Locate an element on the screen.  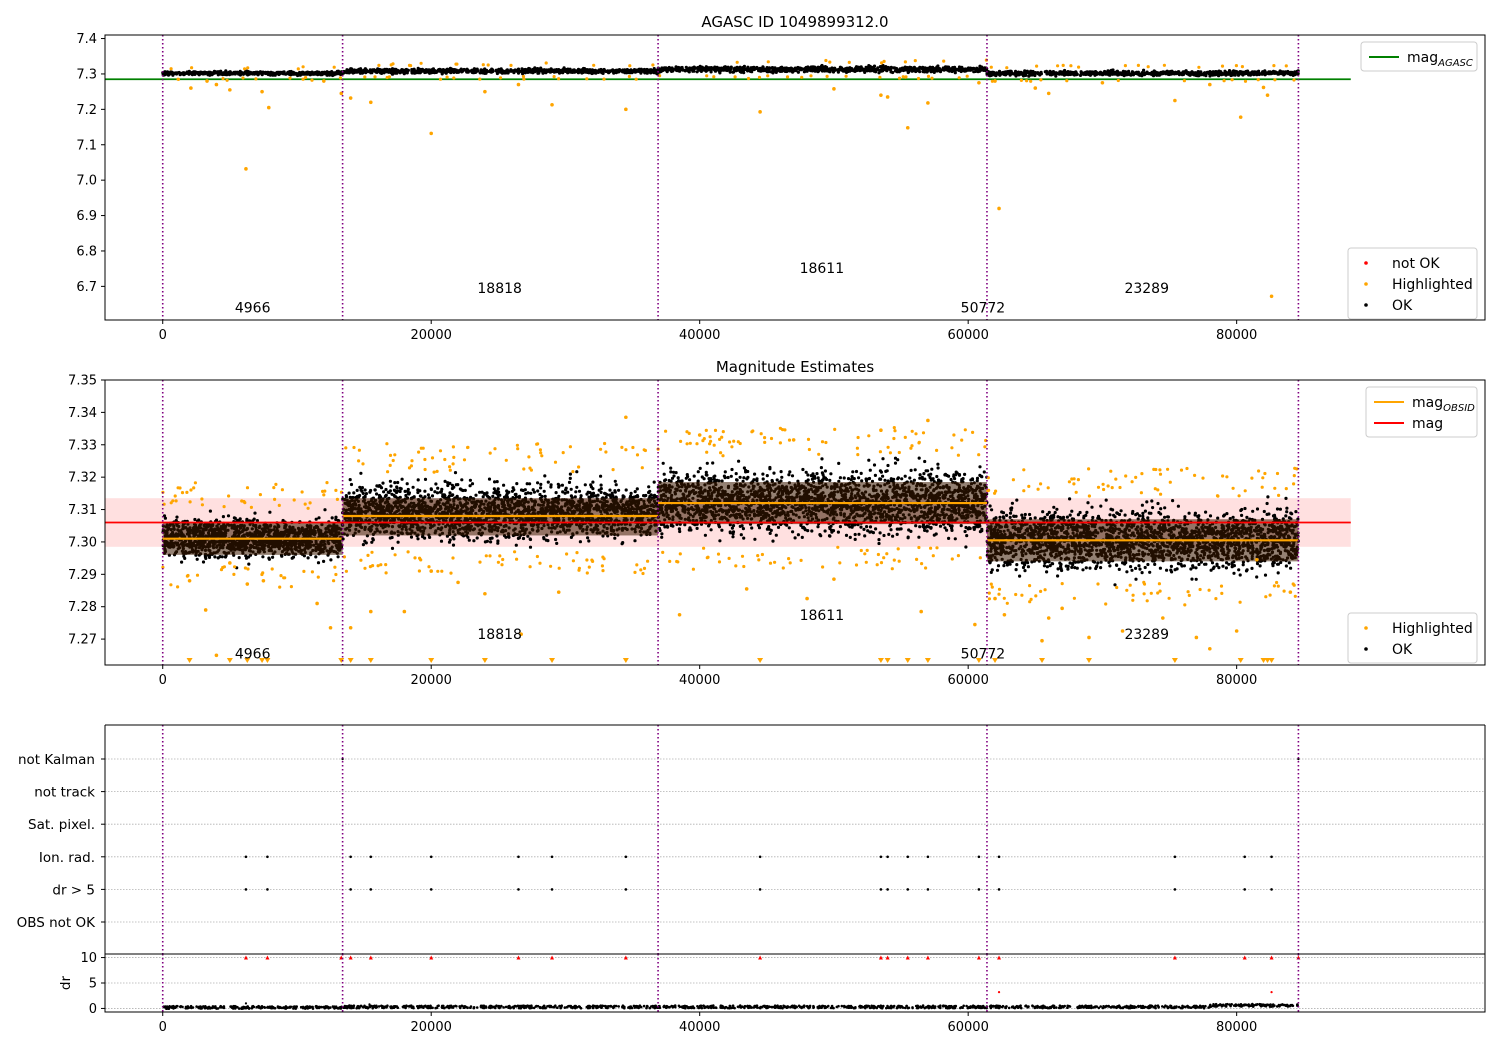
ok-points is located at coordinates (252, 73).